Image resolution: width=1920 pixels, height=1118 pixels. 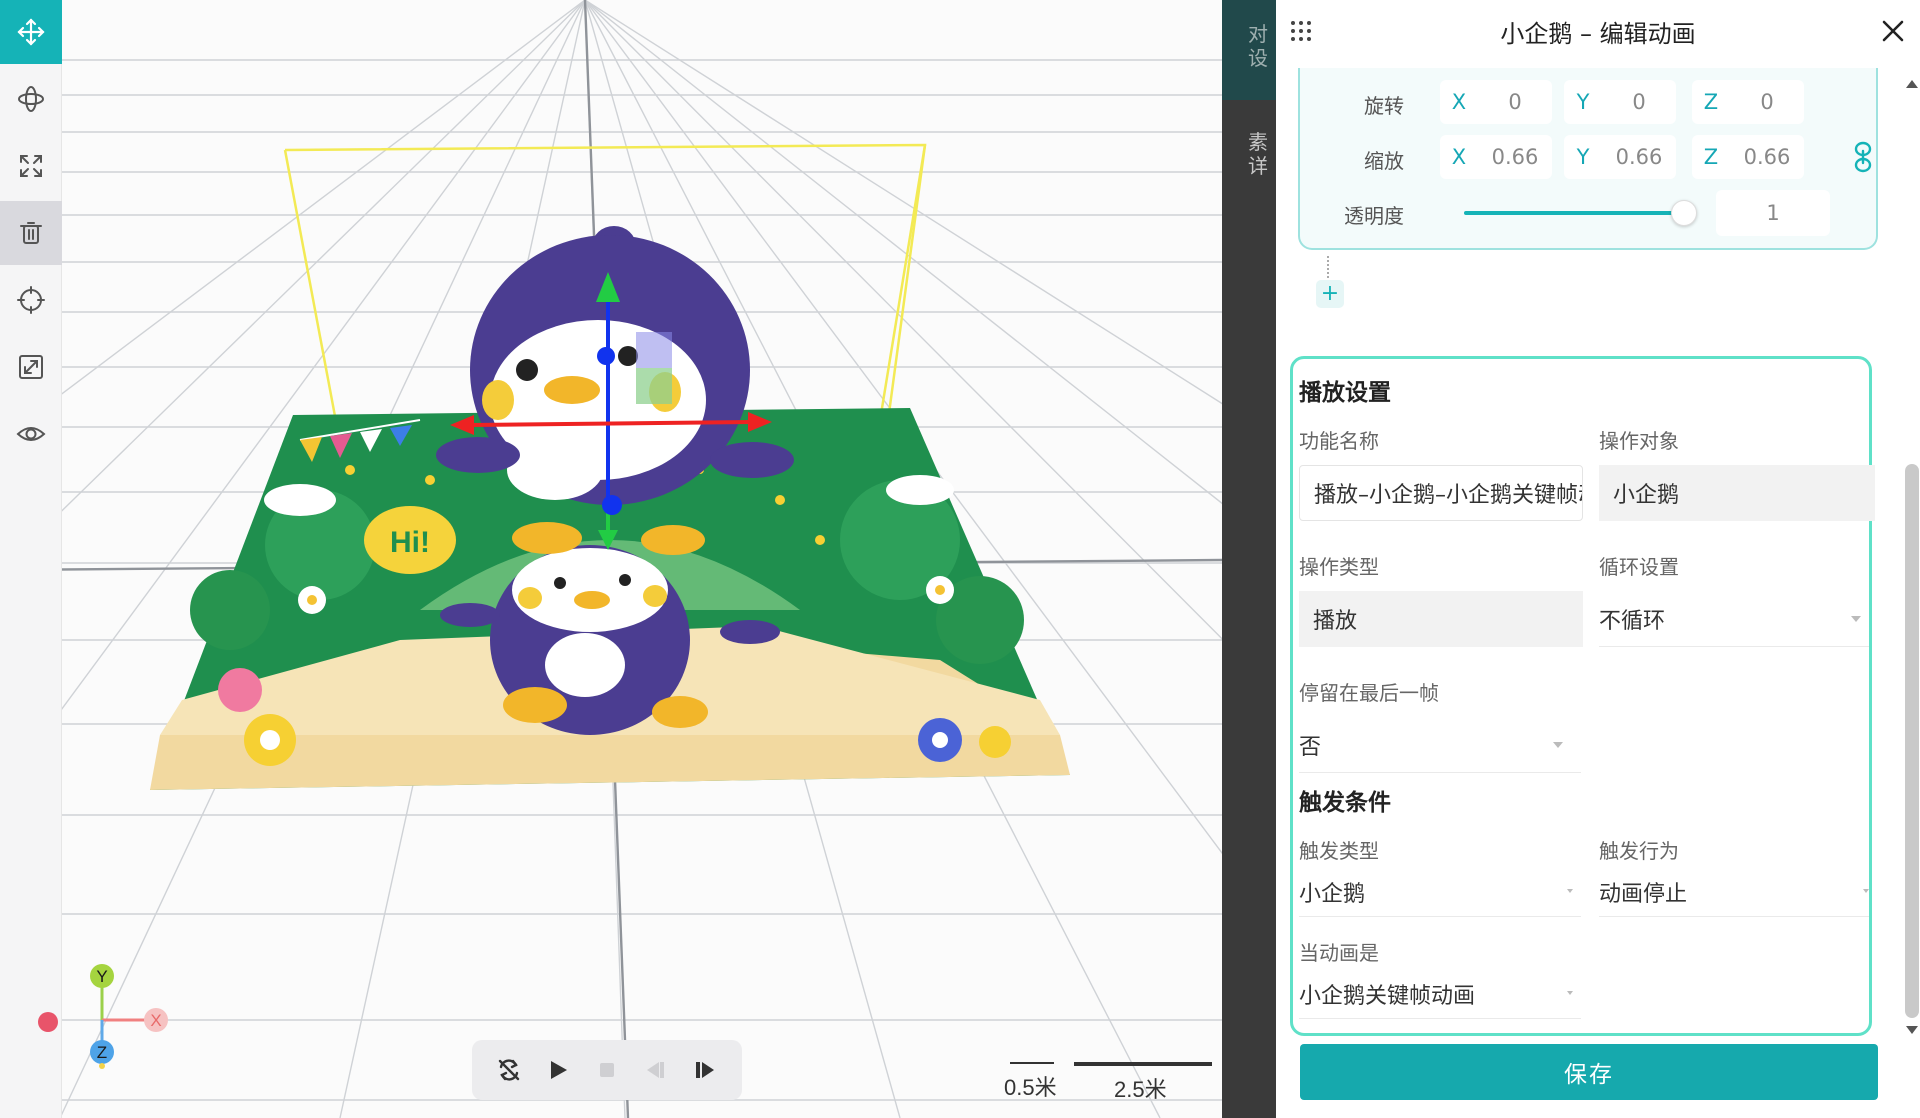 I want to click on operation-type-label: 操作类型, so click(x=1339, y=567).